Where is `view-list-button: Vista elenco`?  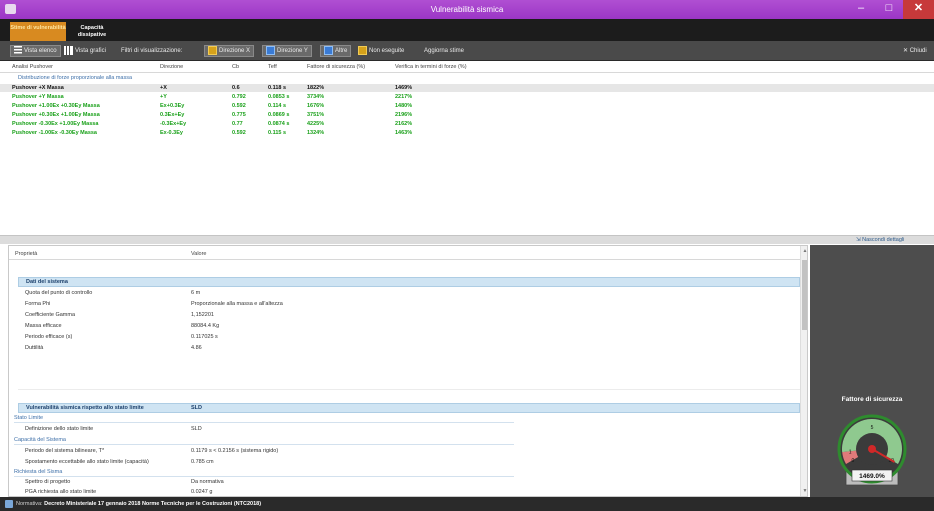
view-list-button: Vista elenco is located at coordinates (35, 51).